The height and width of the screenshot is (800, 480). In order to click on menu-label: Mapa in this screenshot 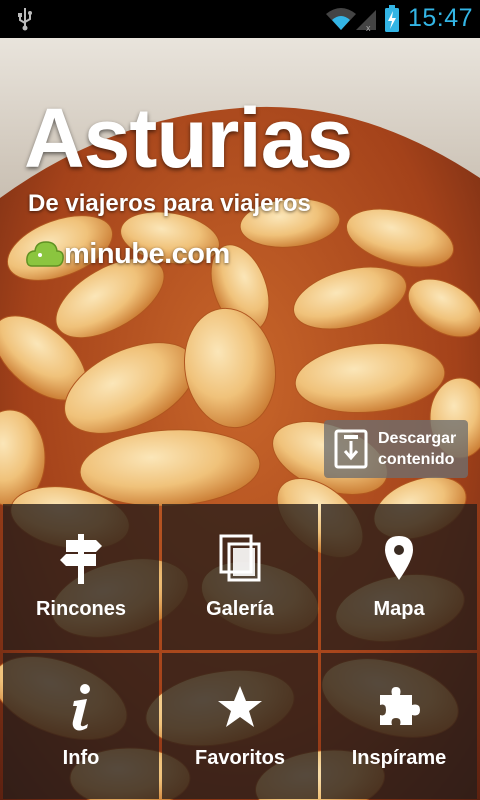, I will do `click(399, 609)`.